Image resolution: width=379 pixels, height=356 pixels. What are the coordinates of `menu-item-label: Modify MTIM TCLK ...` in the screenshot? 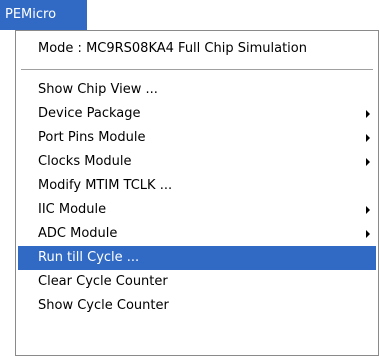 It's located at (105, 185).